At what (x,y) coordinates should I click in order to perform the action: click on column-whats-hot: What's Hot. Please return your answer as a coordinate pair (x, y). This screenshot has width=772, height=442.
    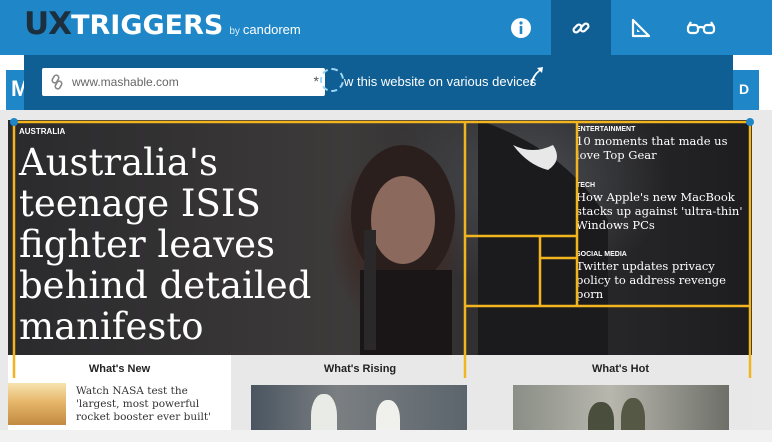
    Looking at the image, I should click on (620, 398).